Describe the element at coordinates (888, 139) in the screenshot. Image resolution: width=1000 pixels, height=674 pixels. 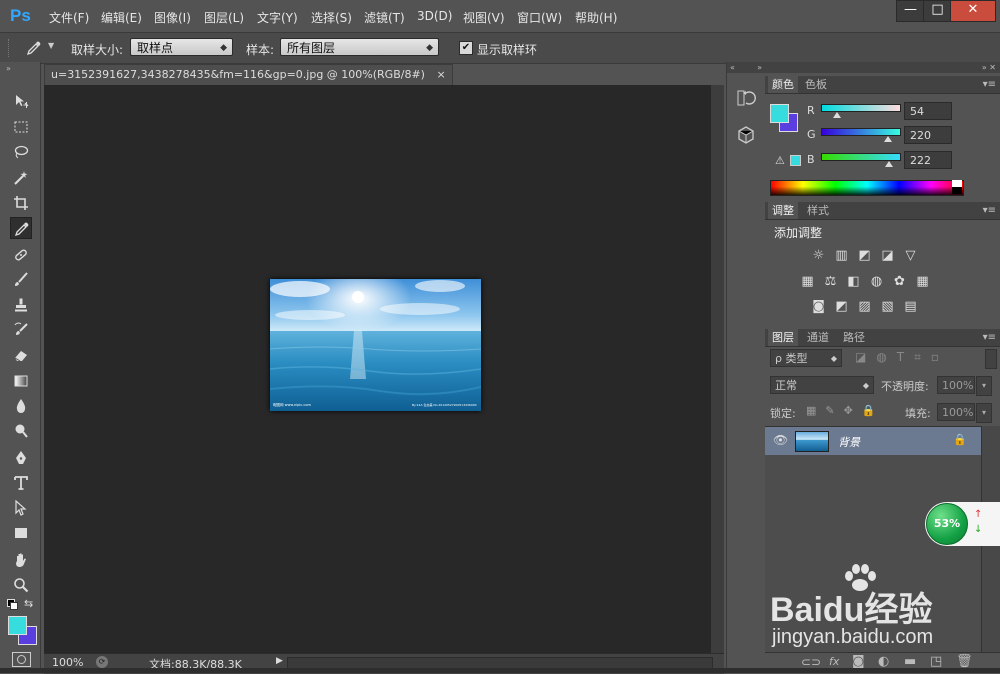
I see `g-slider-thumb` at that location.